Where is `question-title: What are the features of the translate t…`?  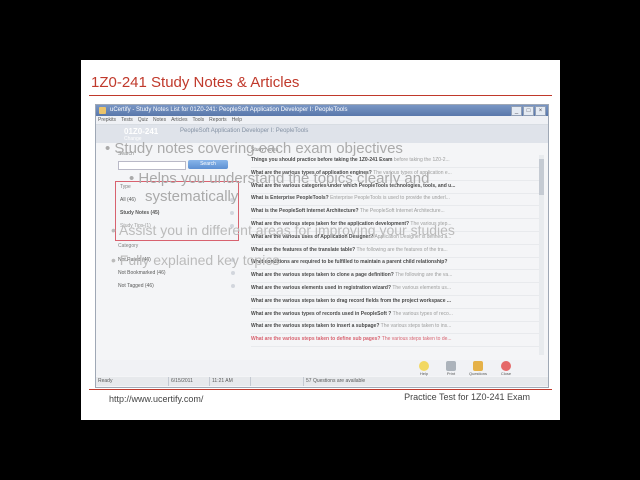
question-title: What are the features of the translate t… is located at coordinates (303, 249).